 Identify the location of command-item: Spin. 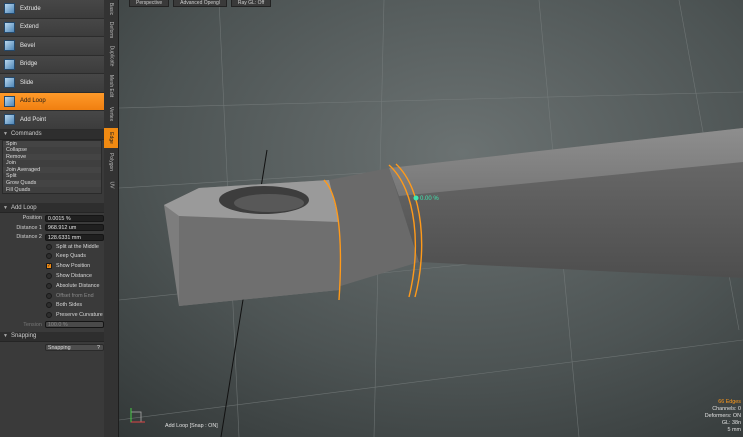
(52, 144).